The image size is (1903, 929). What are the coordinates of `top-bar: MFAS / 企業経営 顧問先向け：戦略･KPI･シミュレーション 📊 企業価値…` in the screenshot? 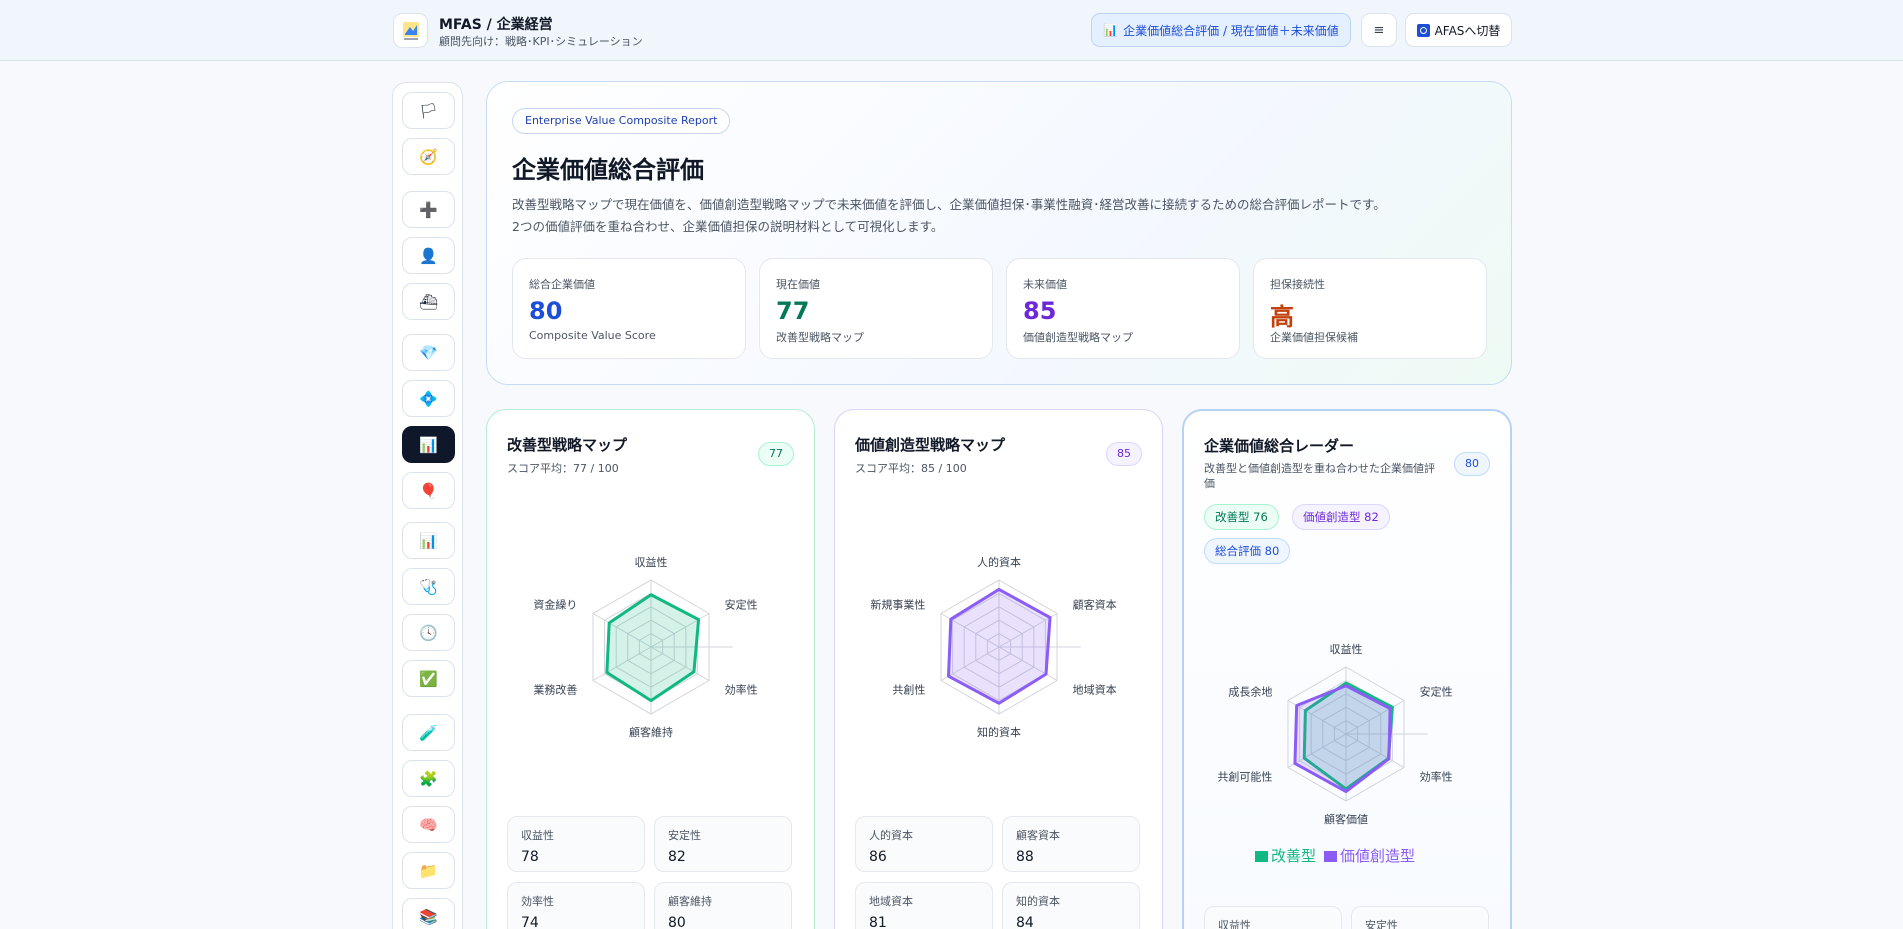 It's located at (951, 30).